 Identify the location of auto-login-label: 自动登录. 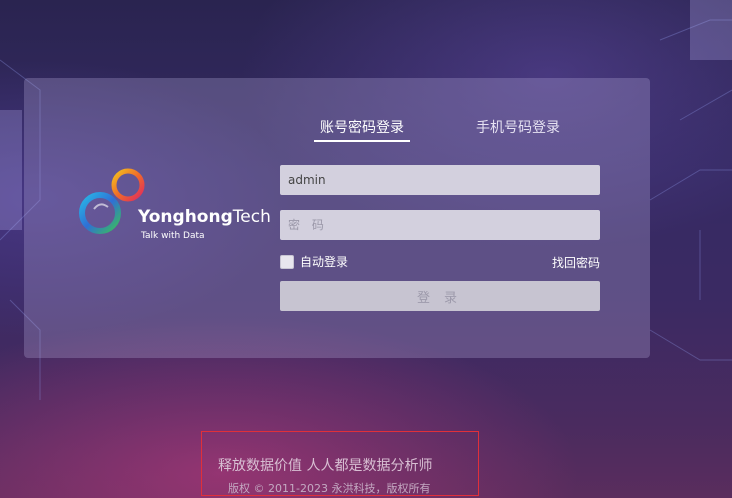
(324, 262).